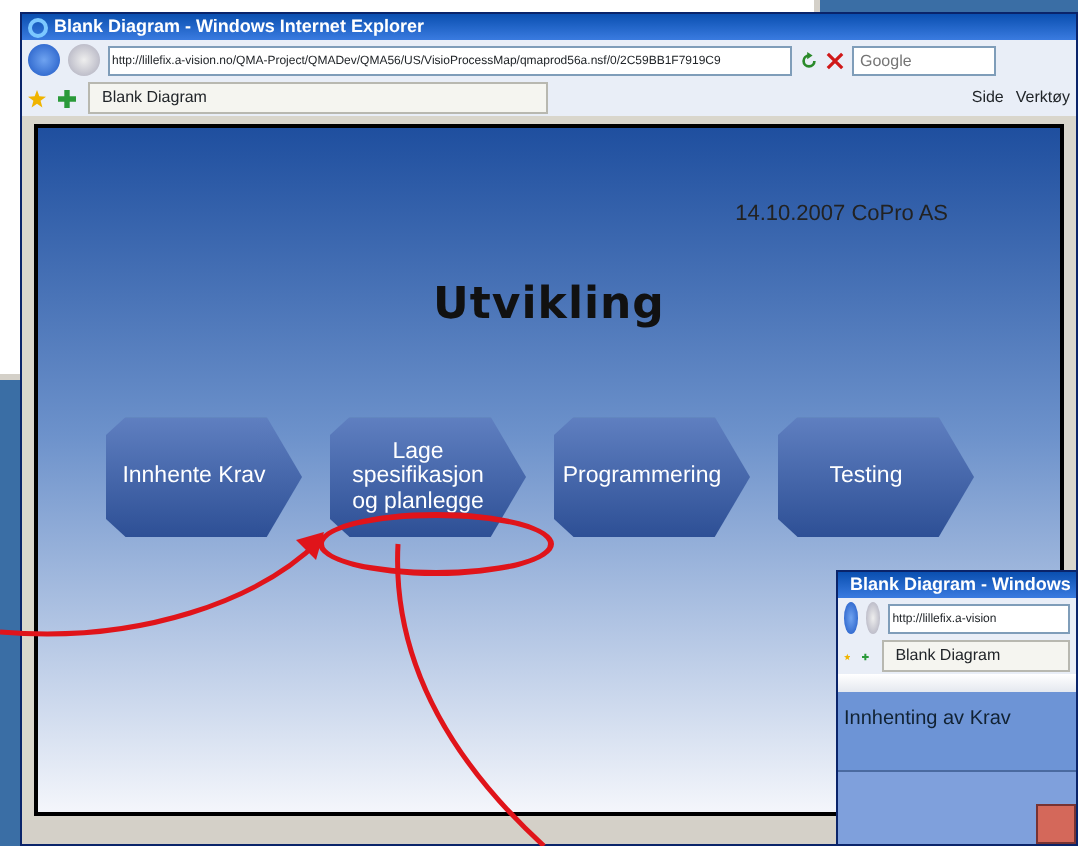  Describe the element at coordinates (38, 27) in the screenshot. I see `browser-logo-icon` at that location.